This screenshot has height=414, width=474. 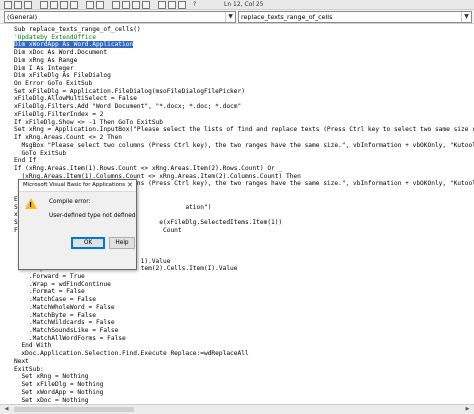 What do you see at coordinates (244, 154) in the screenshot?
I see `code-line: GoTo ExitSub` at bounding box center [244, 154].